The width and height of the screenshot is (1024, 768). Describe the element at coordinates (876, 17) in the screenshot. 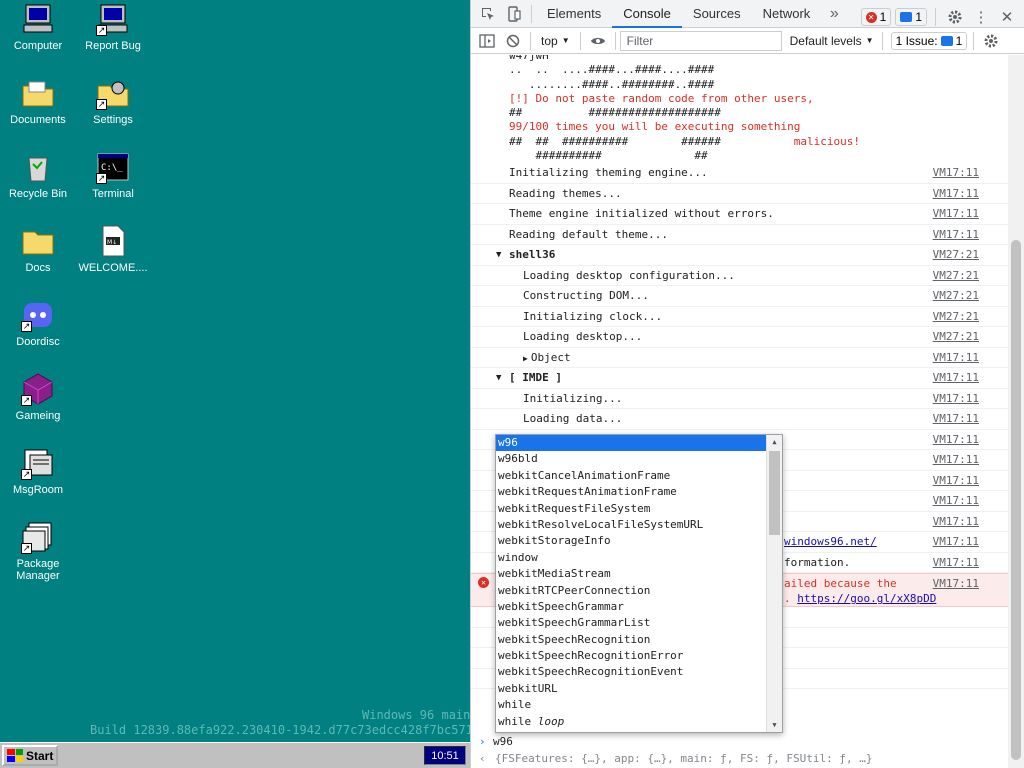

I see `error-count-badge: ✕ 1` at that location.